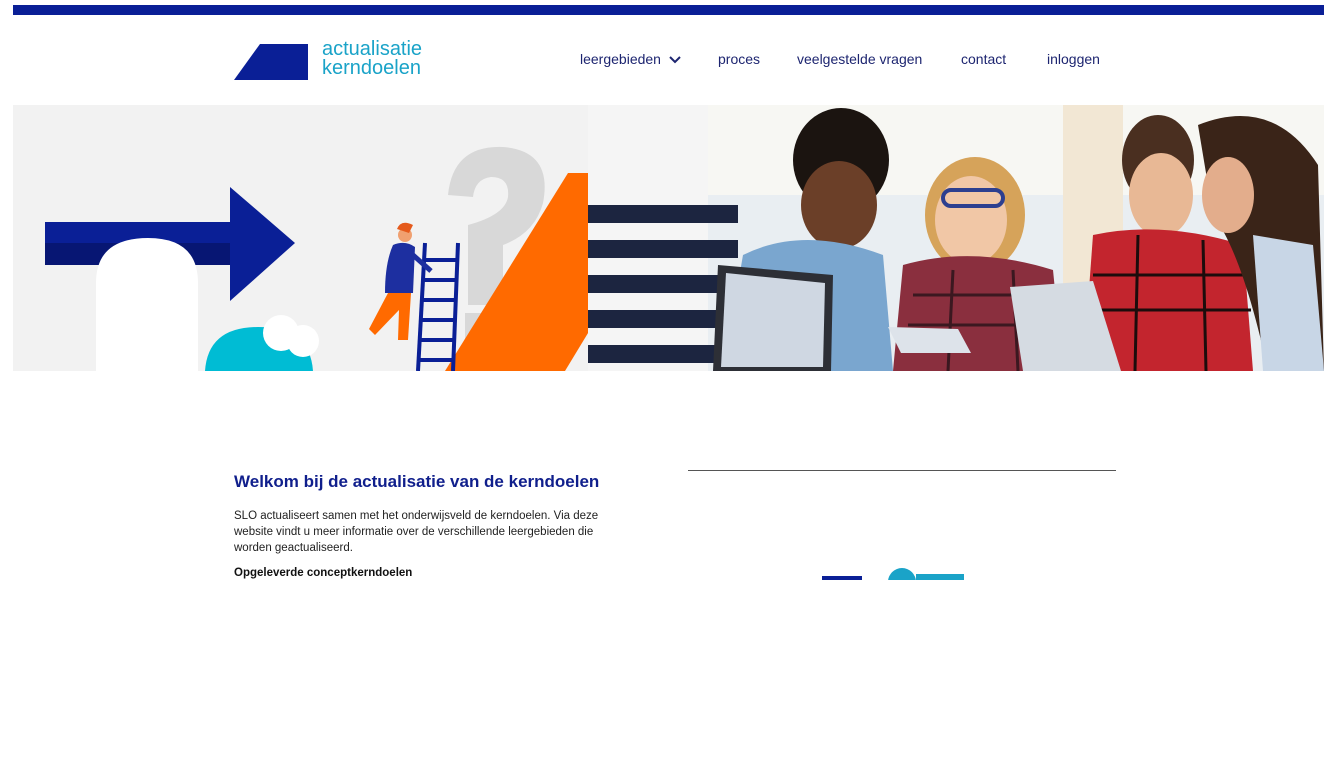 Image resolution: width=1324 pixels, height=778 pixels. I want to click on embedded-video-logo, so click(895, 574).